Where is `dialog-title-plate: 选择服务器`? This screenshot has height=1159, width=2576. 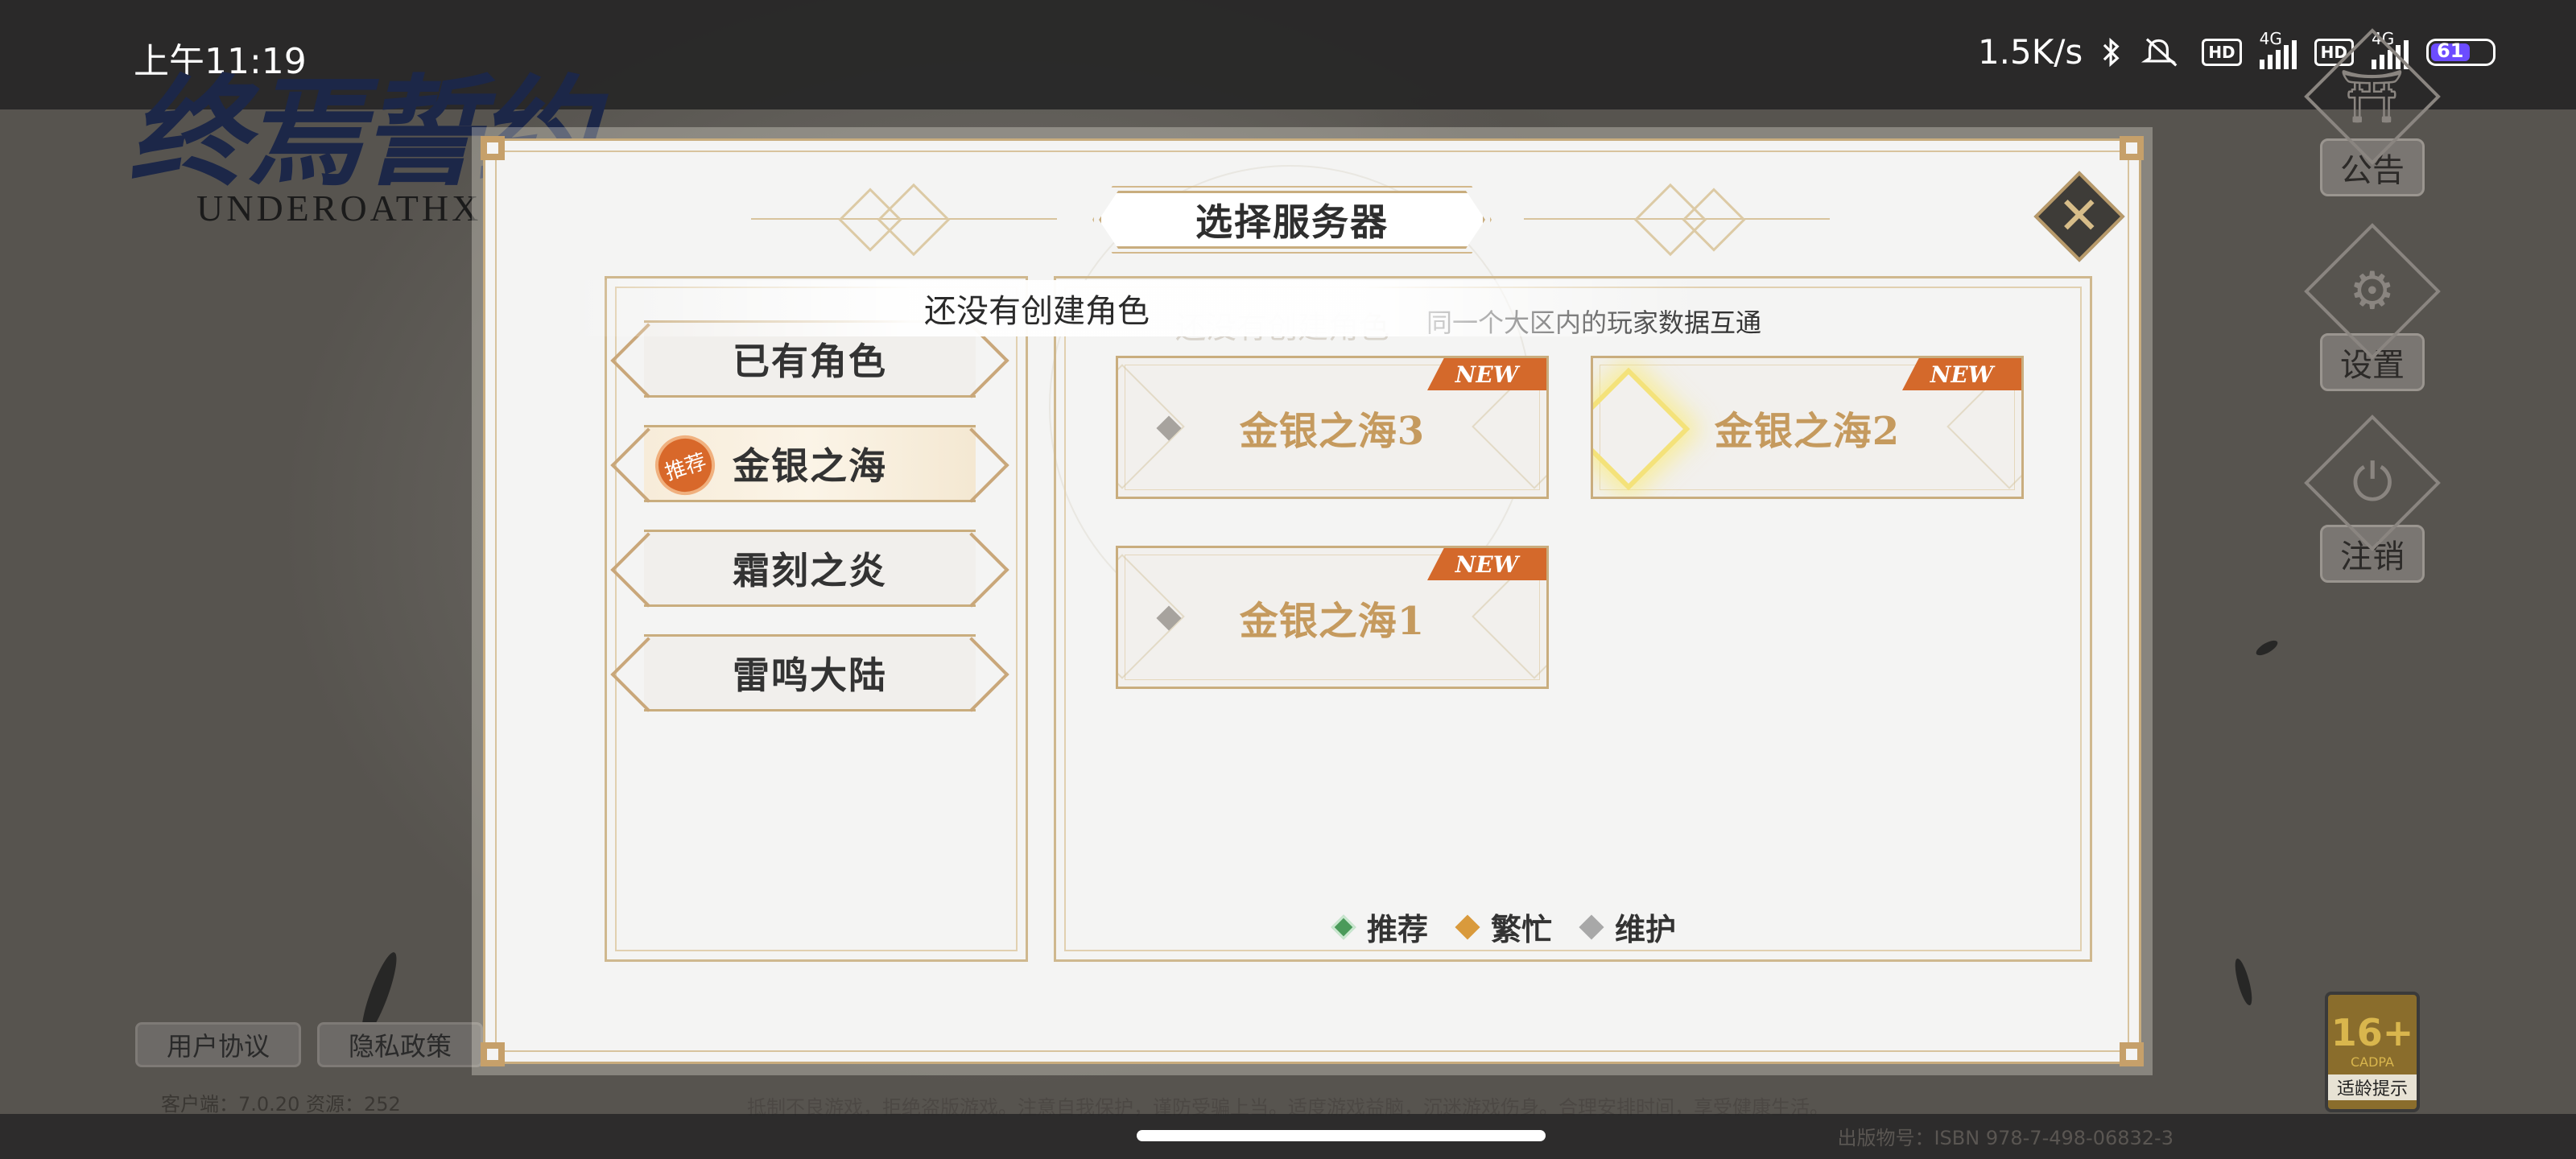
dialog-title-plate: 选择服务器 is located at coordinates (1292, 220).